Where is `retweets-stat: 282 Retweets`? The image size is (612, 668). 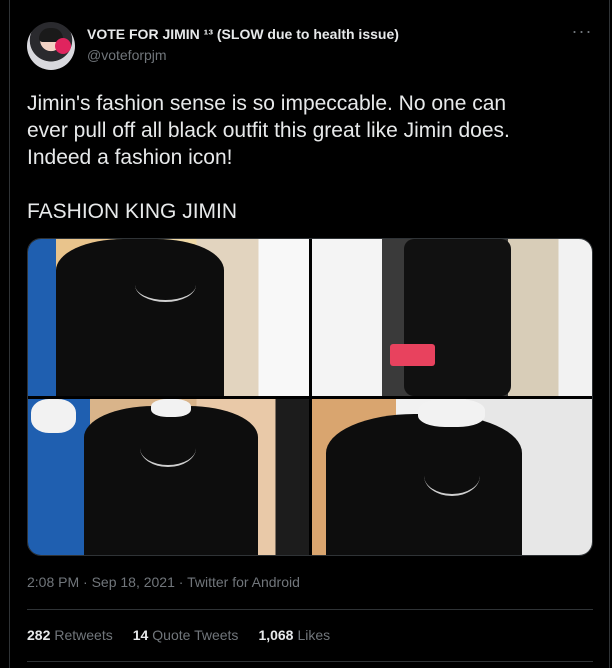
retweets-stat: 282 Retweets is located at coordinates (70, 635).